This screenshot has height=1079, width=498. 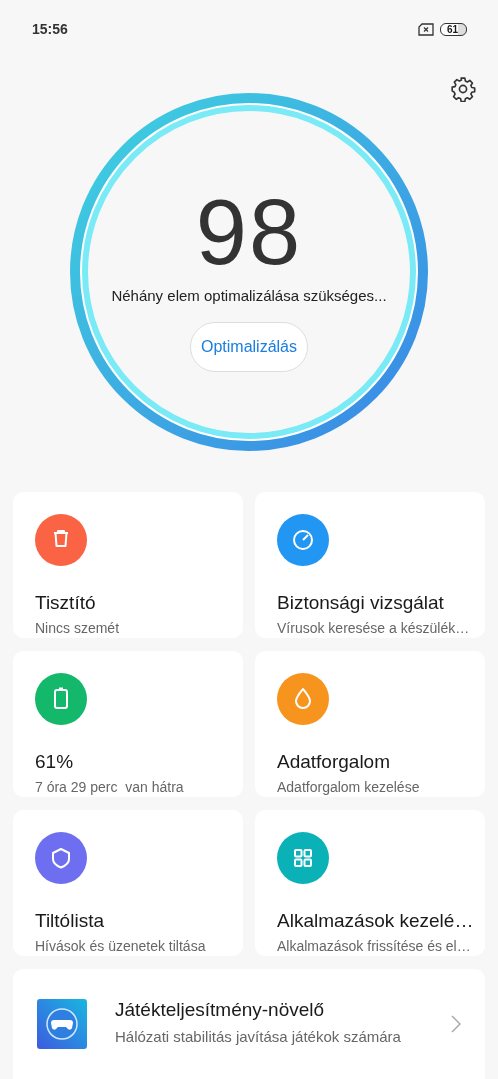 What do you see at coordinates (249, 232) in the screenshot?
I see `score-value: 98` at bounding box center [249, 232].